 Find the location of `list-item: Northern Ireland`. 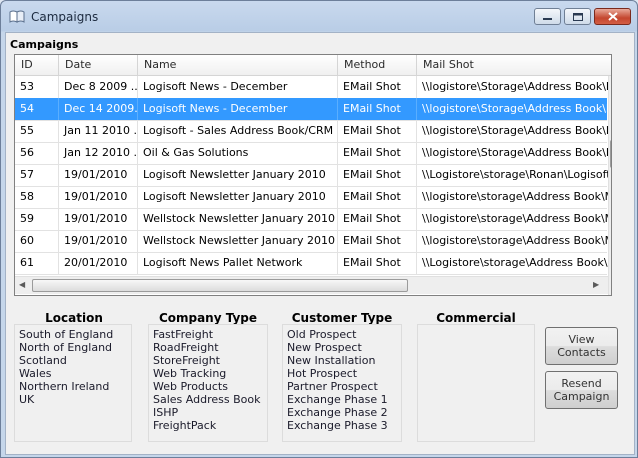

list-item: Northern Ireland is located at coordinates (64, 386).